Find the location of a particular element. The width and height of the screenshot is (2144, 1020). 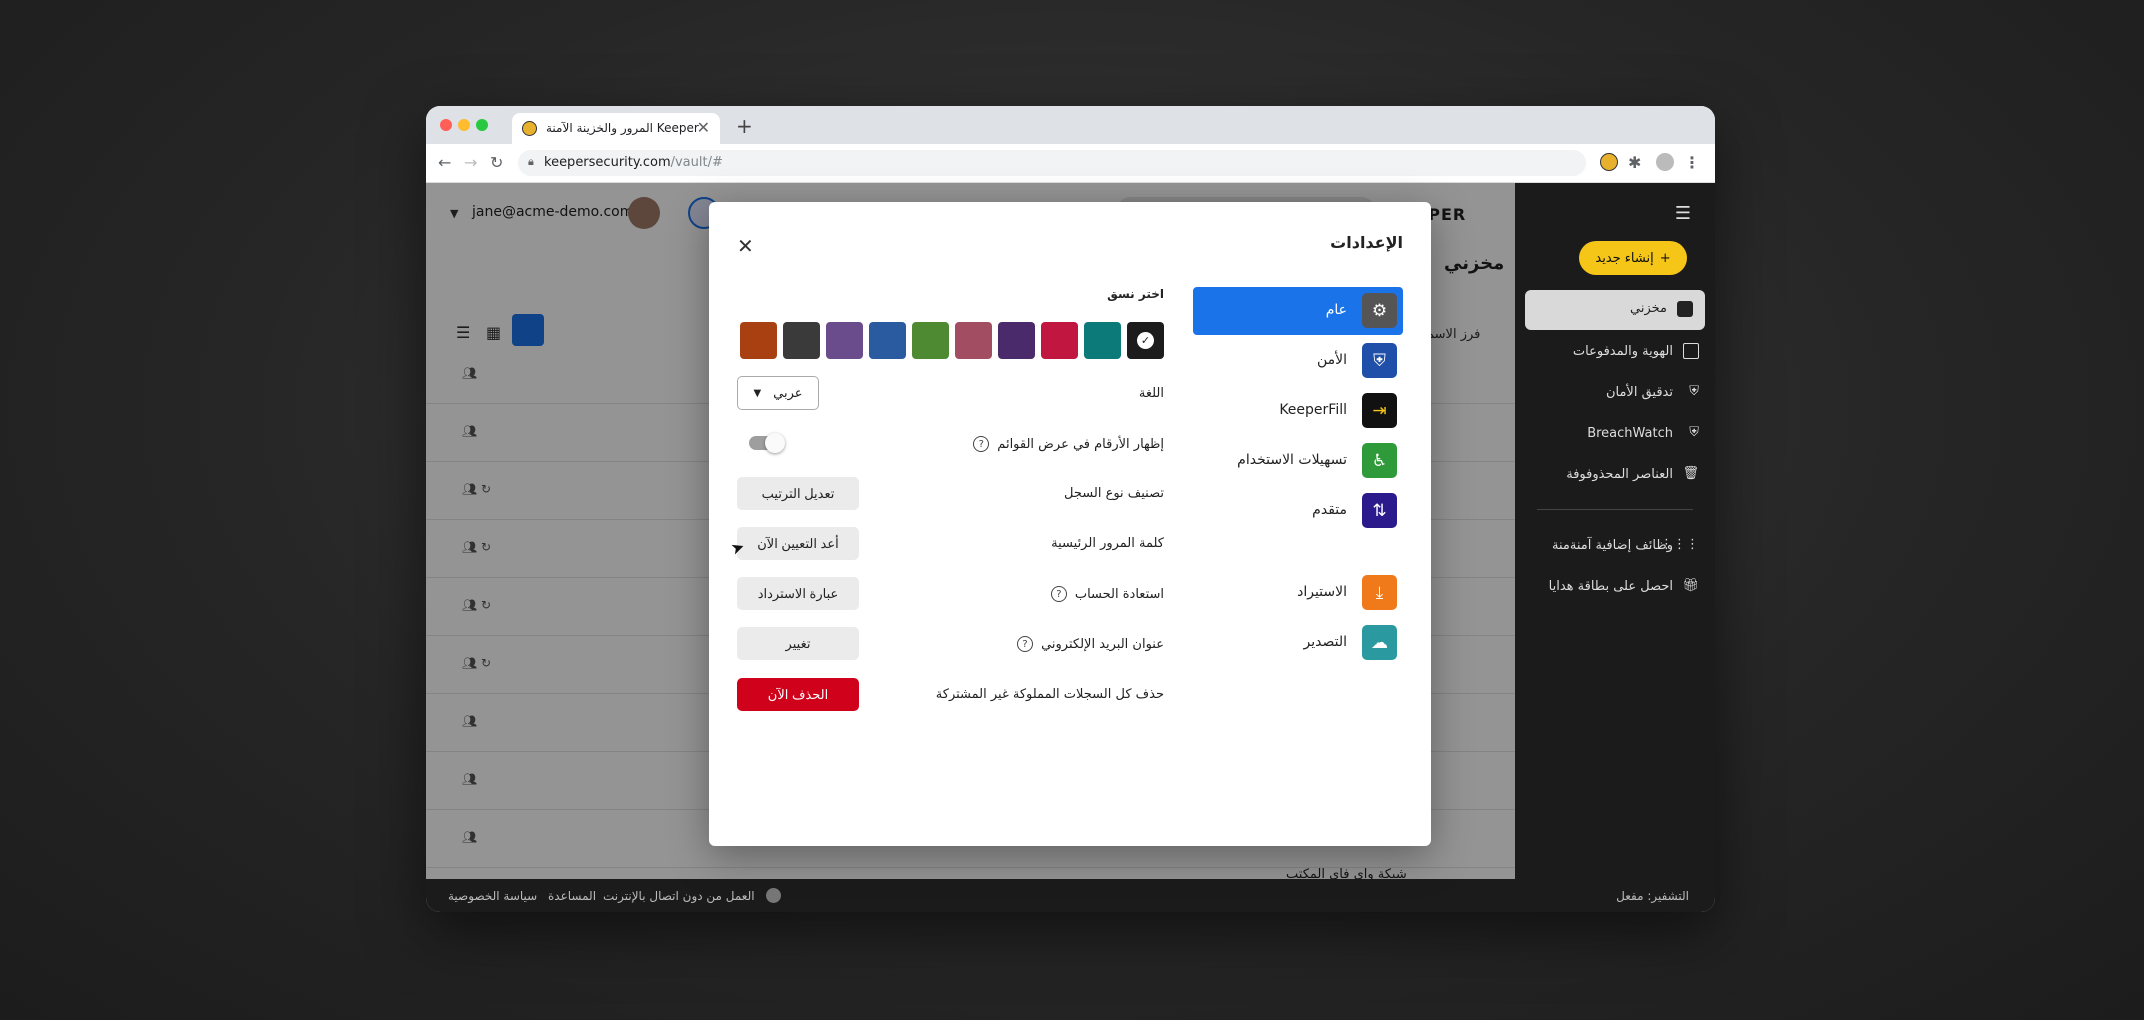

forward-icon: → is located at coordinates (470, 162).